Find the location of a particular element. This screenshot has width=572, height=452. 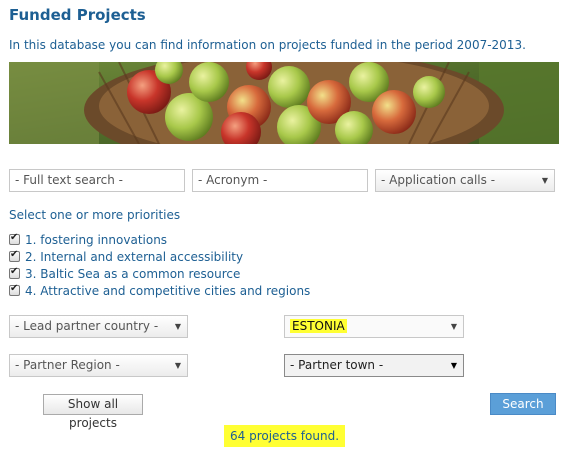

results-count: 64 projects found. is located at coordinates (285, 436).